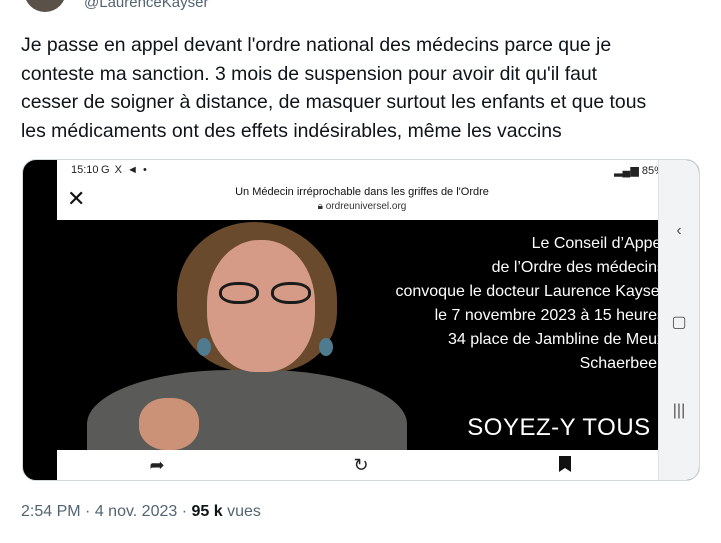 The height and width of the screenshot is (543, 721). Describe the element at coordinates (124, 170) in the screenshot. I see `status-notification-icons: G X ◄ •` at that location.